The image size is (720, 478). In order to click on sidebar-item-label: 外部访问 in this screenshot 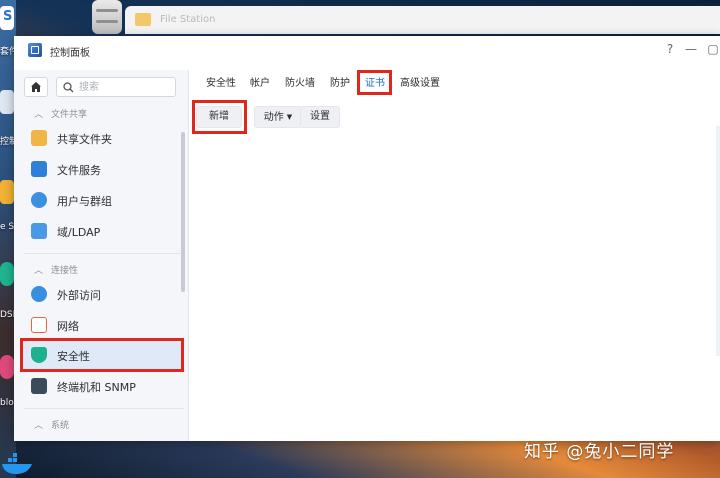, I will do `click(79, 295)`.